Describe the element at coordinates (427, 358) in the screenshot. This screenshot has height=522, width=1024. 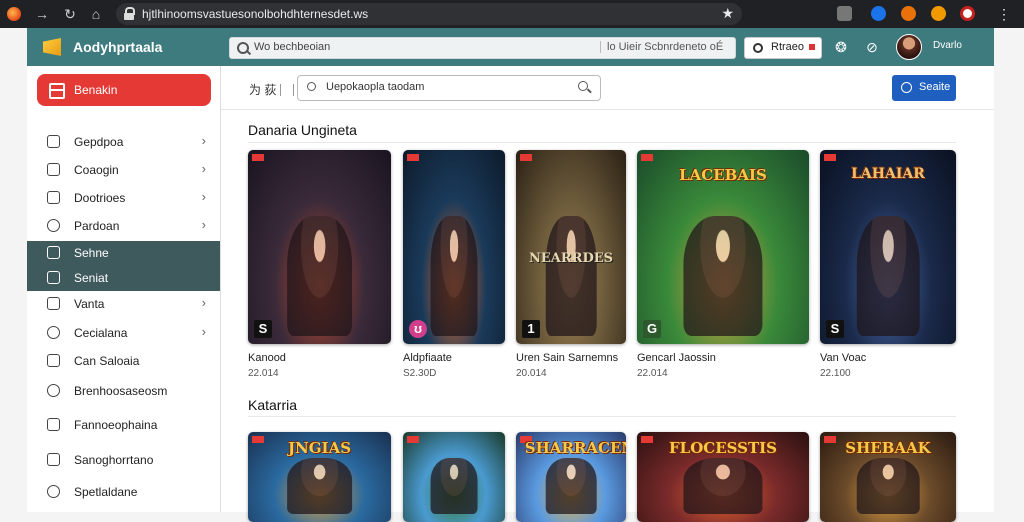
I see `game-title: Aldpfiaate` at that location.